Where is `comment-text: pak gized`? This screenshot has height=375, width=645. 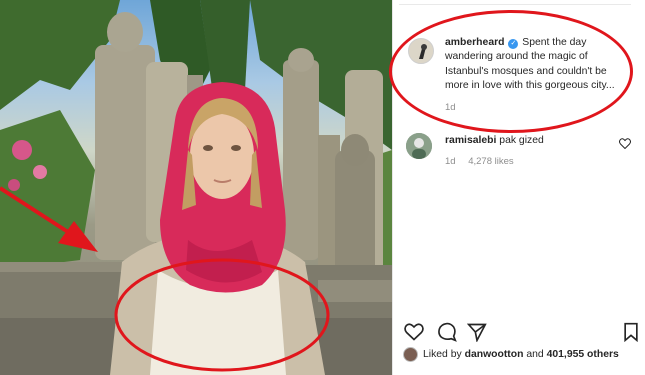 comment-text: pak gized is located at coordinates (521, 140).